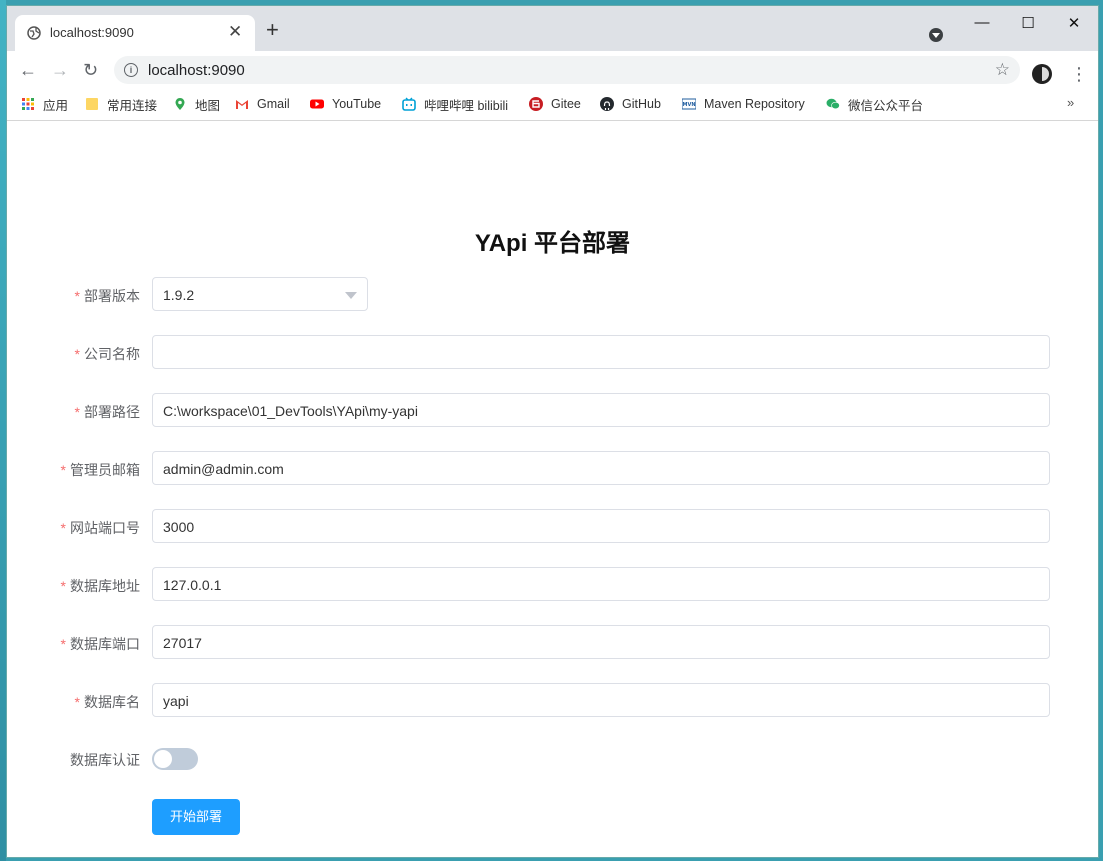 The image size is (1103, 861). I want to click on gitee-icon, so click(536, 104).